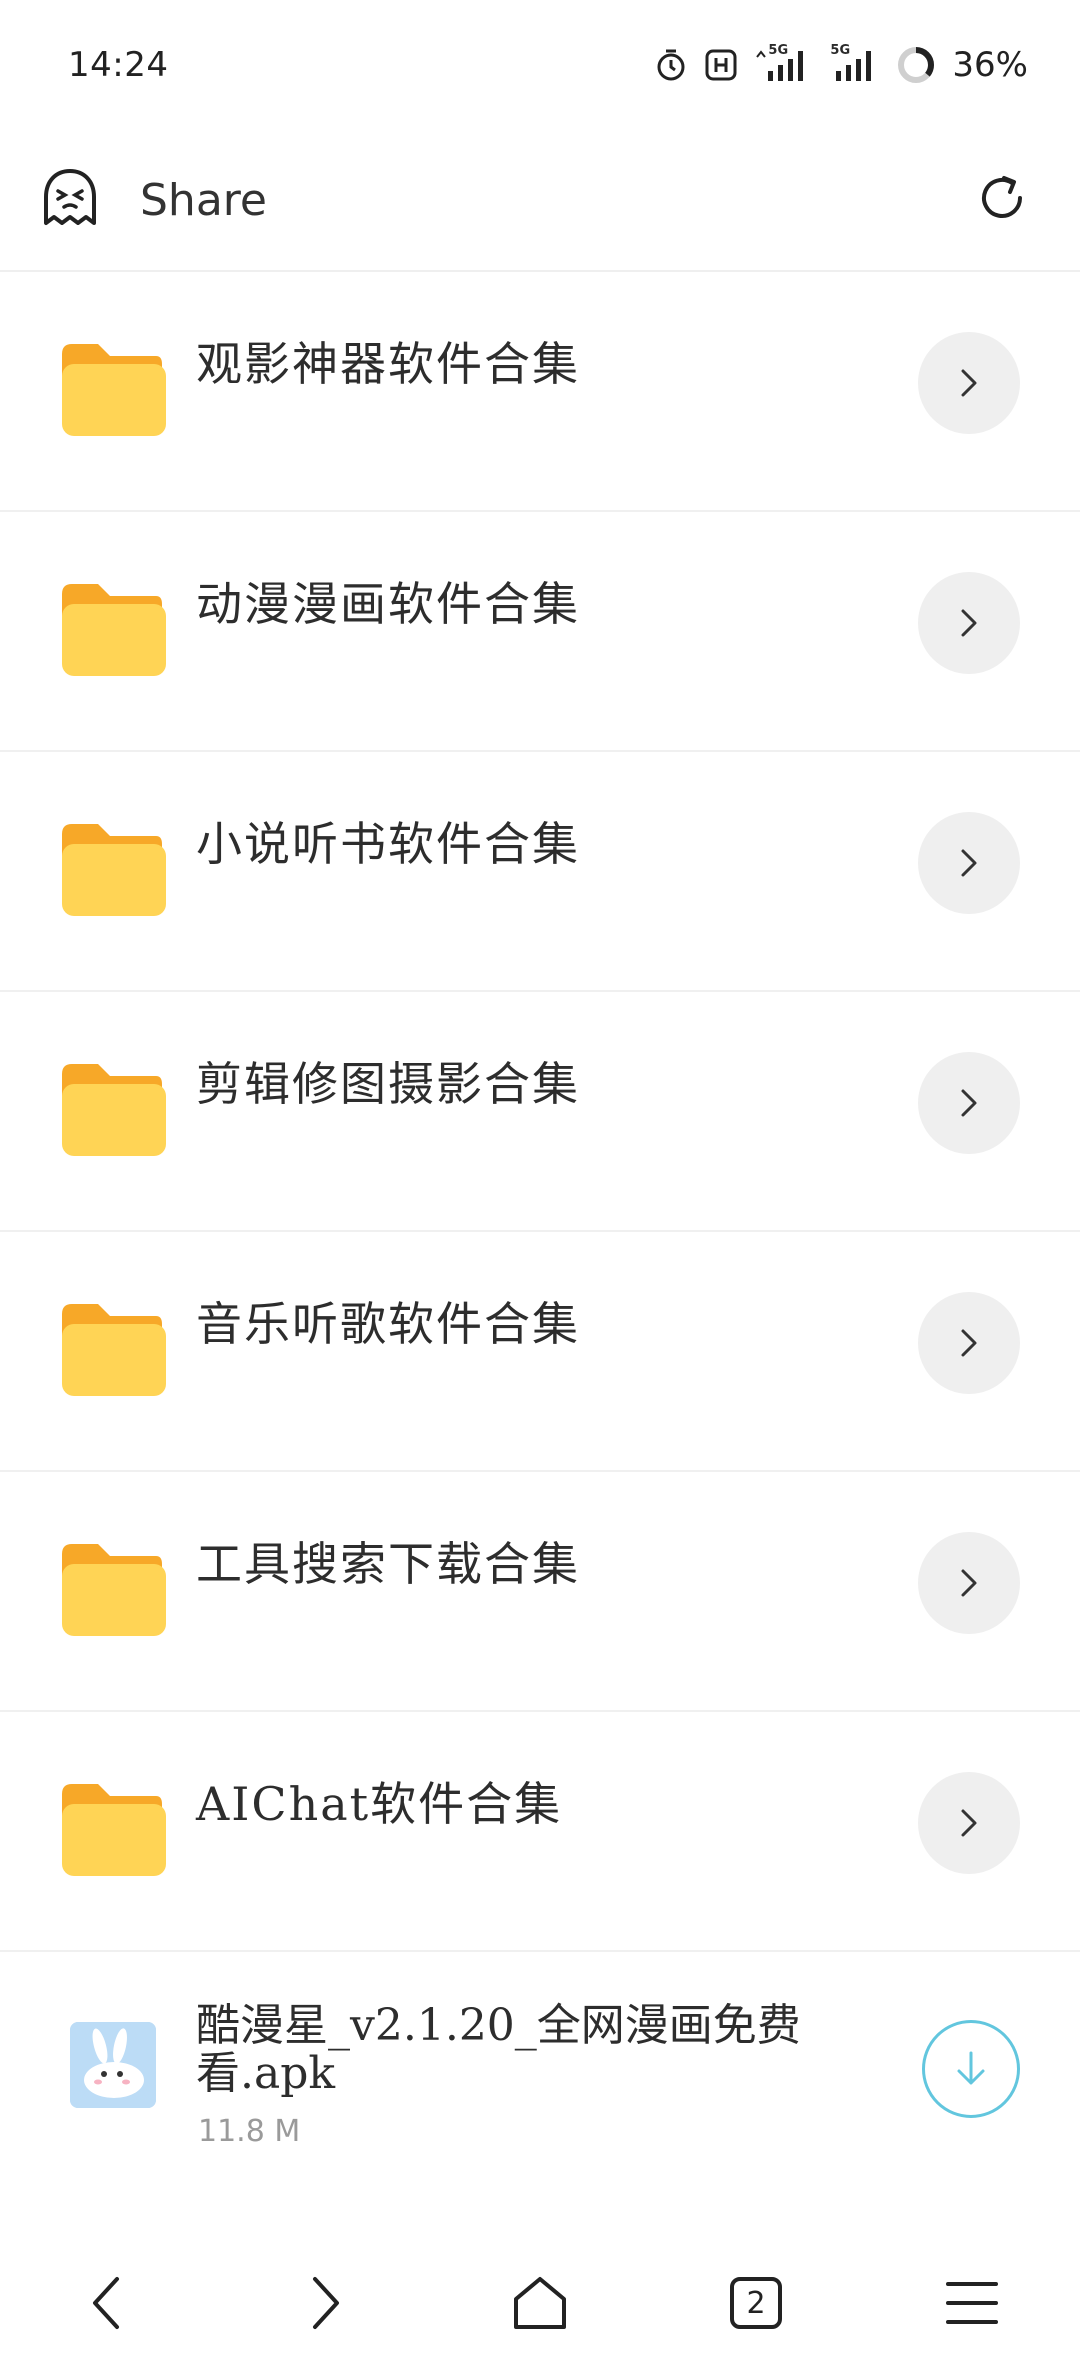 The image size is (1080, 2376). I want to click on folder-row: 音乐听歌软件合集, so click(540, 1352).